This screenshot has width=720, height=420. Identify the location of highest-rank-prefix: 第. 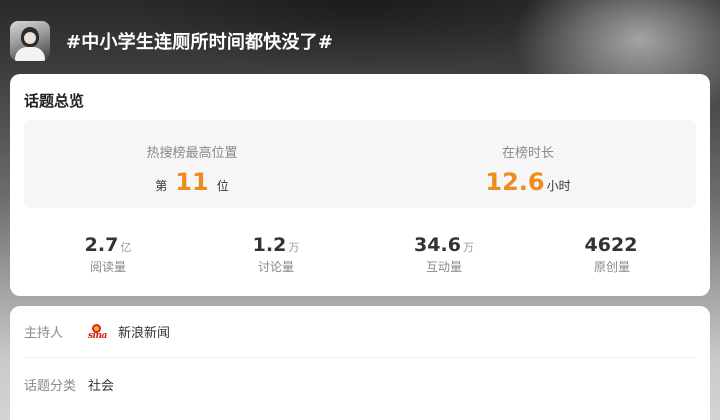
(161, 186).